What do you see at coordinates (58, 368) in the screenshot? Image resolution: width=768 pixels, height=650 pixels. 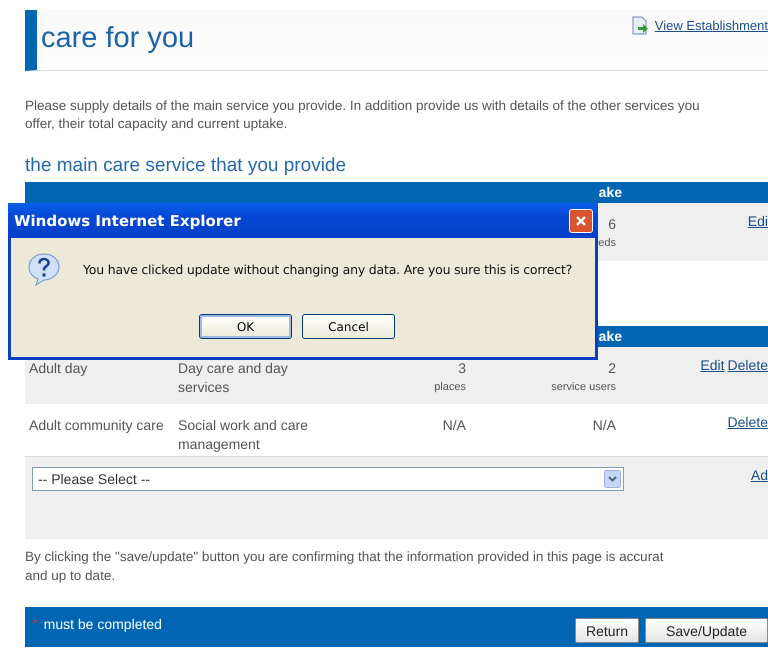 I see `service-type-text: Adult day` at bounding box center [58, 368].